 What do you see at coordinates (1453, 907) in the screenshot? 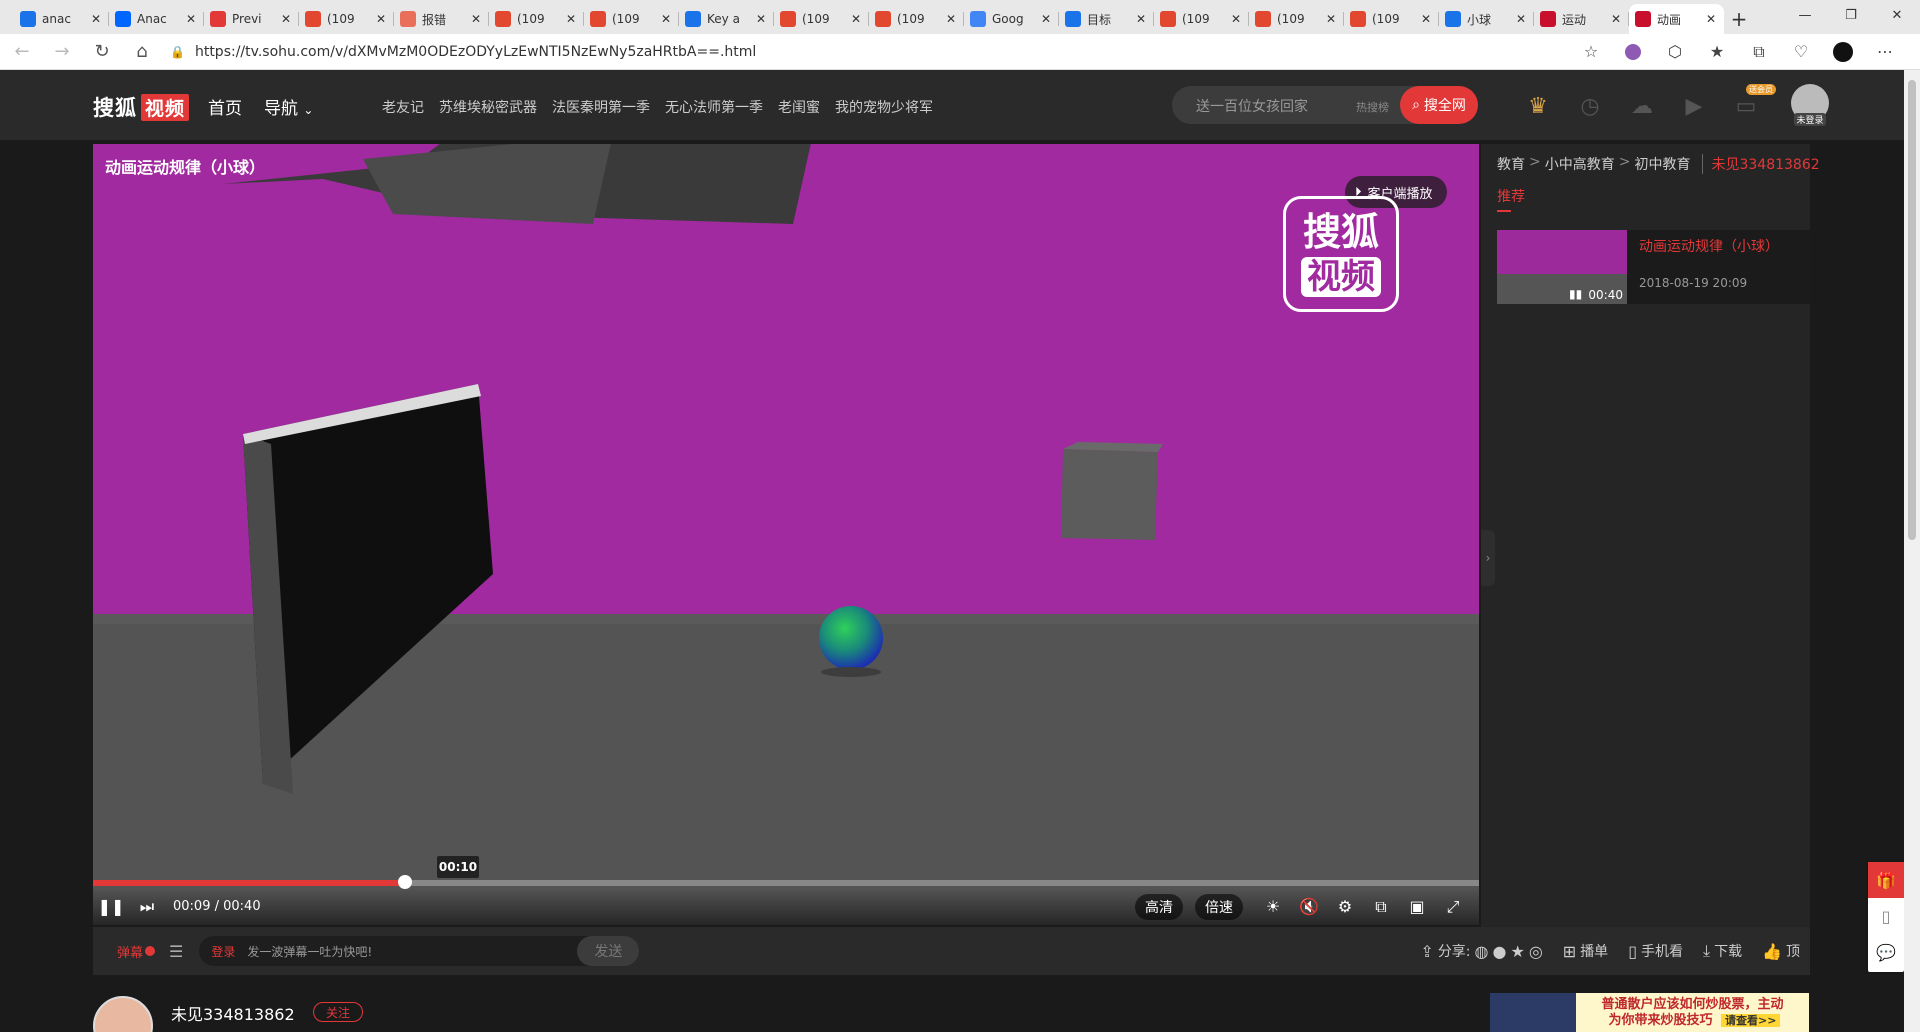
I see `fullscreen-icon: ⤢` at bounding box center [1453, 907].